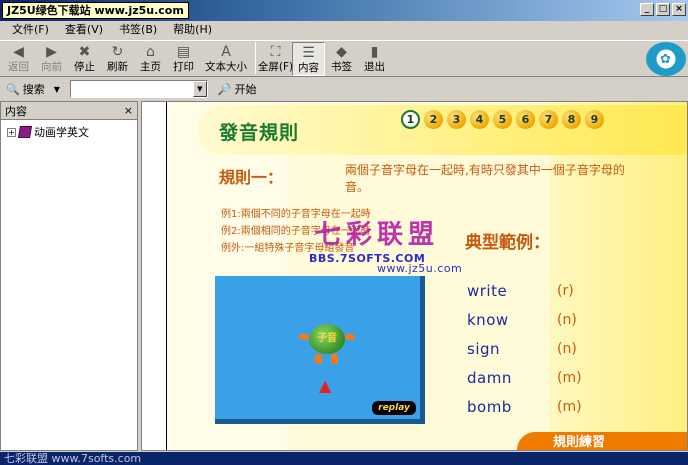 This screenshot has width=688, height=465. Describe the element at coordinates (192, 30) in the screenshot. I see `menu-help: 帮助(H)` at that location.